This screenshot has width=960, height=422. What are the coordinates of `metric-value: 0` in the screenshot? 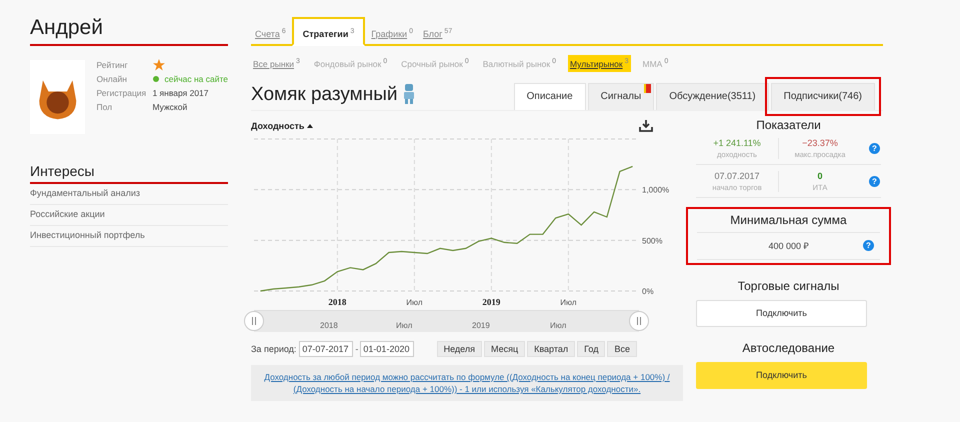 It's located at (820, 175).